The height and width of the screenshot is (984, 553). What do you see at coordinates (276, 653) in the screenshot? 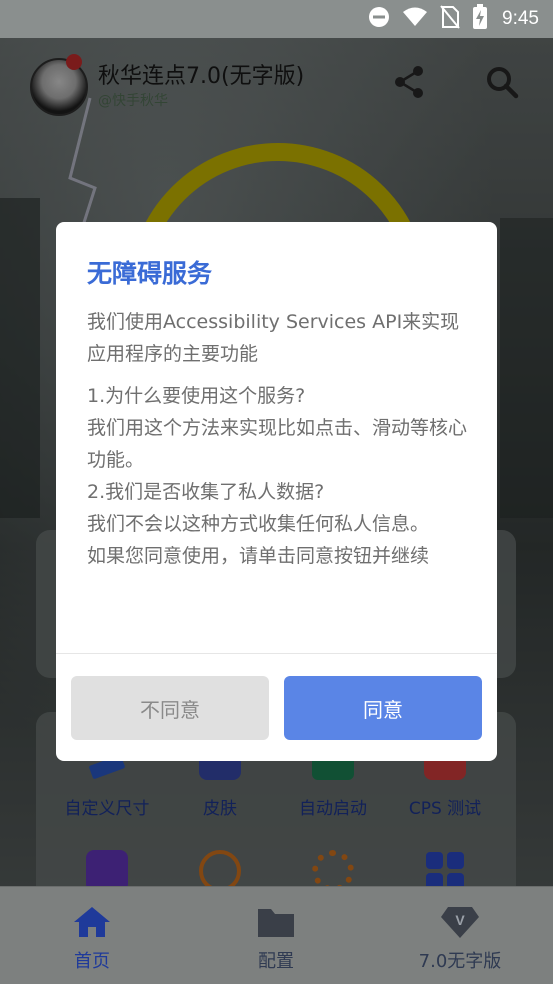
I see `dialog-divider` at bounding box center [276, 653].